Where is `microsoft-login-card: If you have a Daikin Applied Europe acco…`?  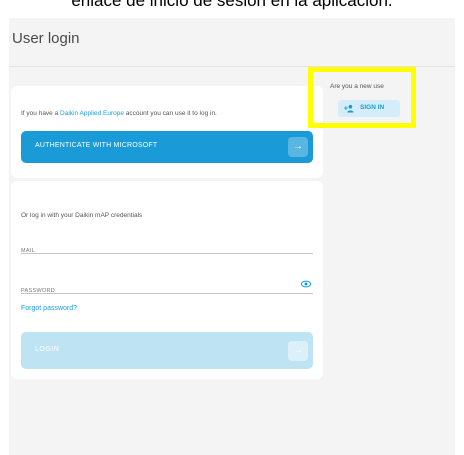 microsoft-login-card: If you have a Daikin Applied Europe acco… is located at coordinates (167, 132).